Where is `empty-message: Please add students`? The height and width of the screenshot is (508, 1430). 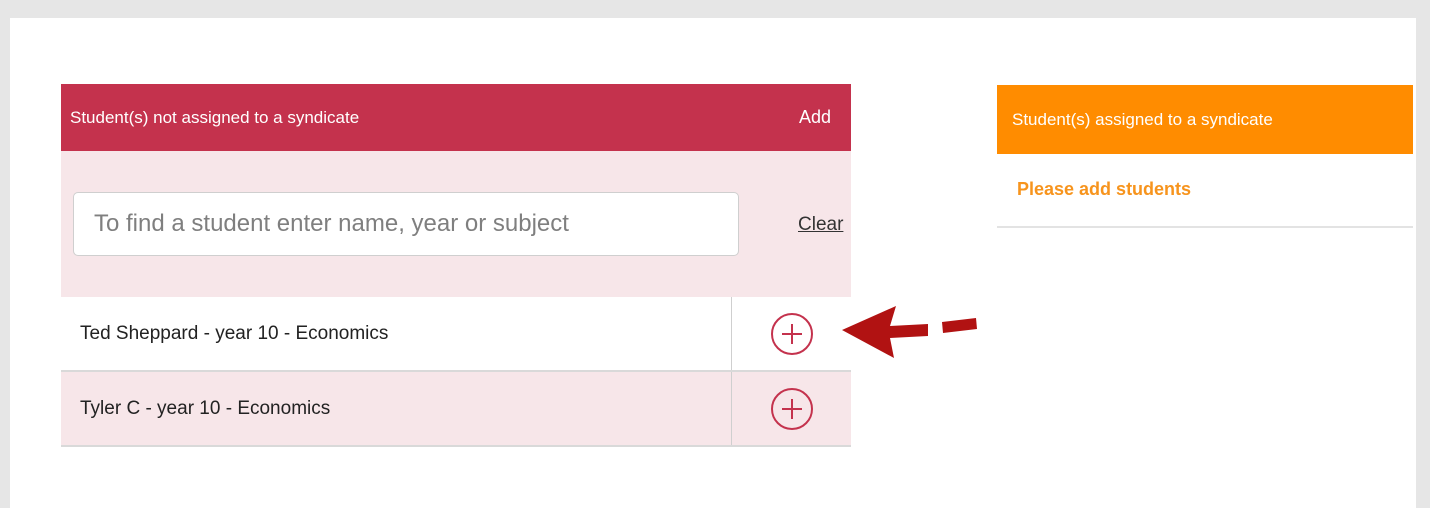
empty-message: Please add students is located at coordinates (1205, 191).